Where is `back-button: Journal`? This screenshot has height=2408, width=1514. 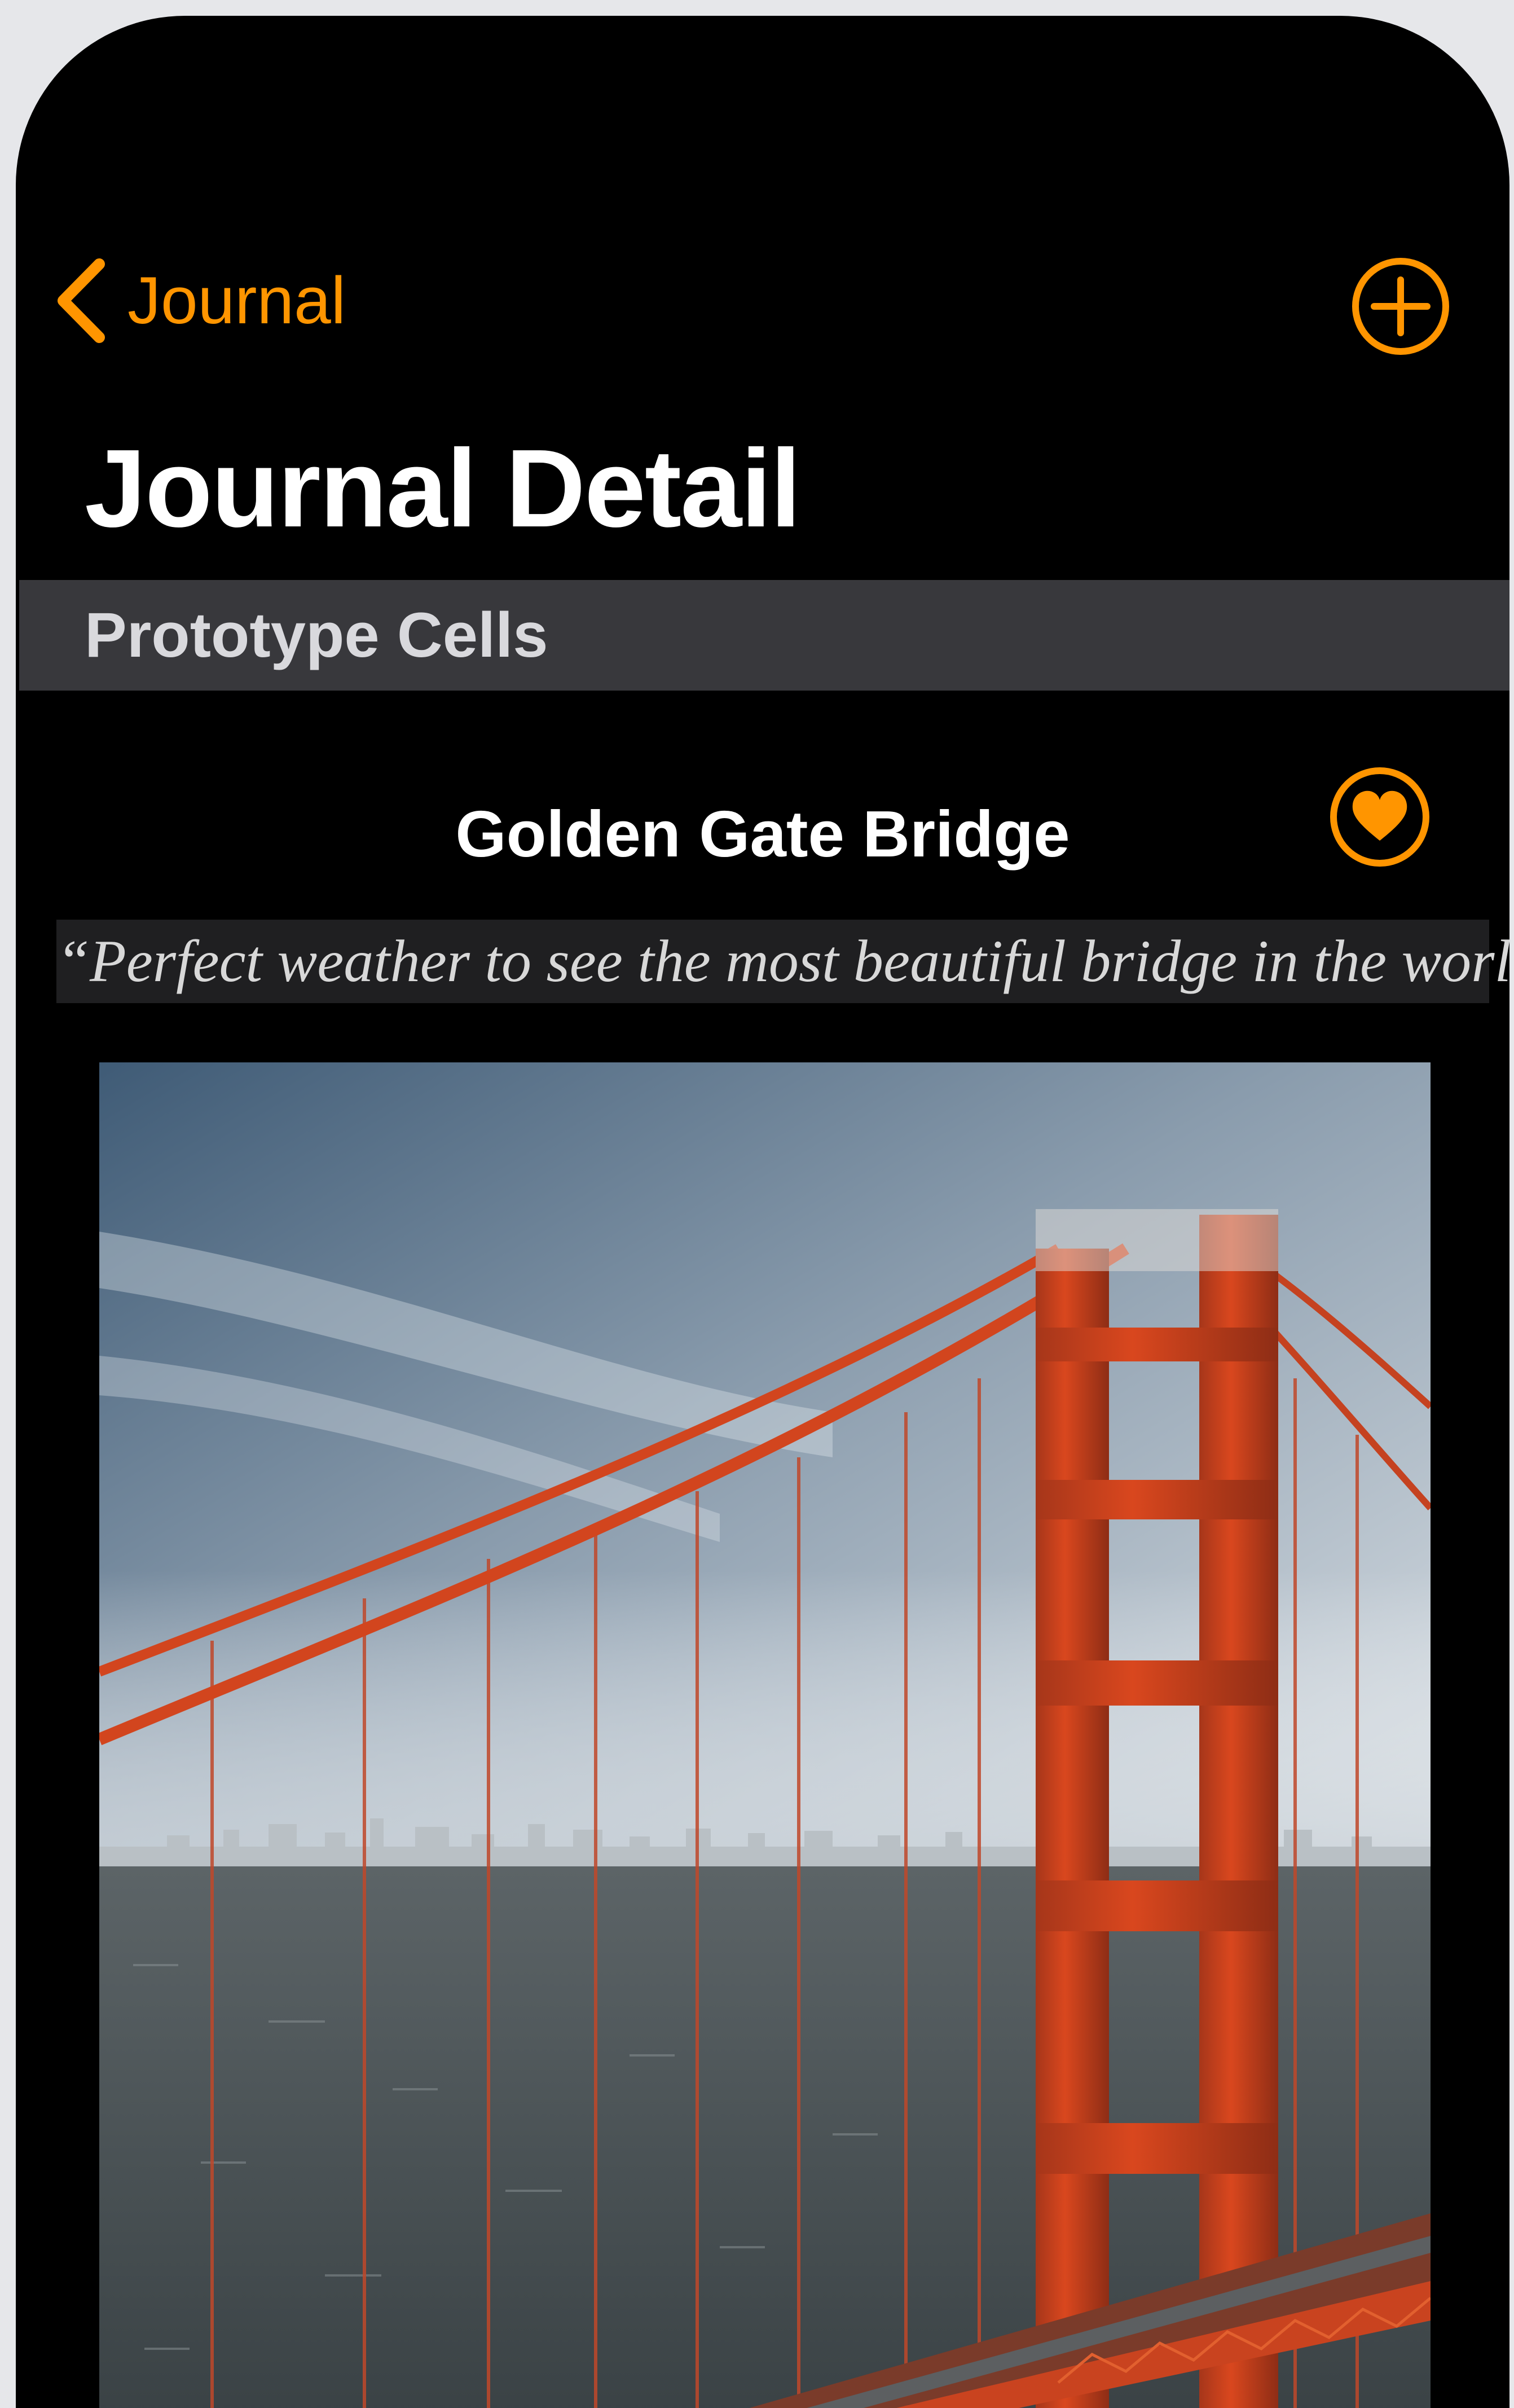 back-button: Journal is located at coordinates (200, 301).